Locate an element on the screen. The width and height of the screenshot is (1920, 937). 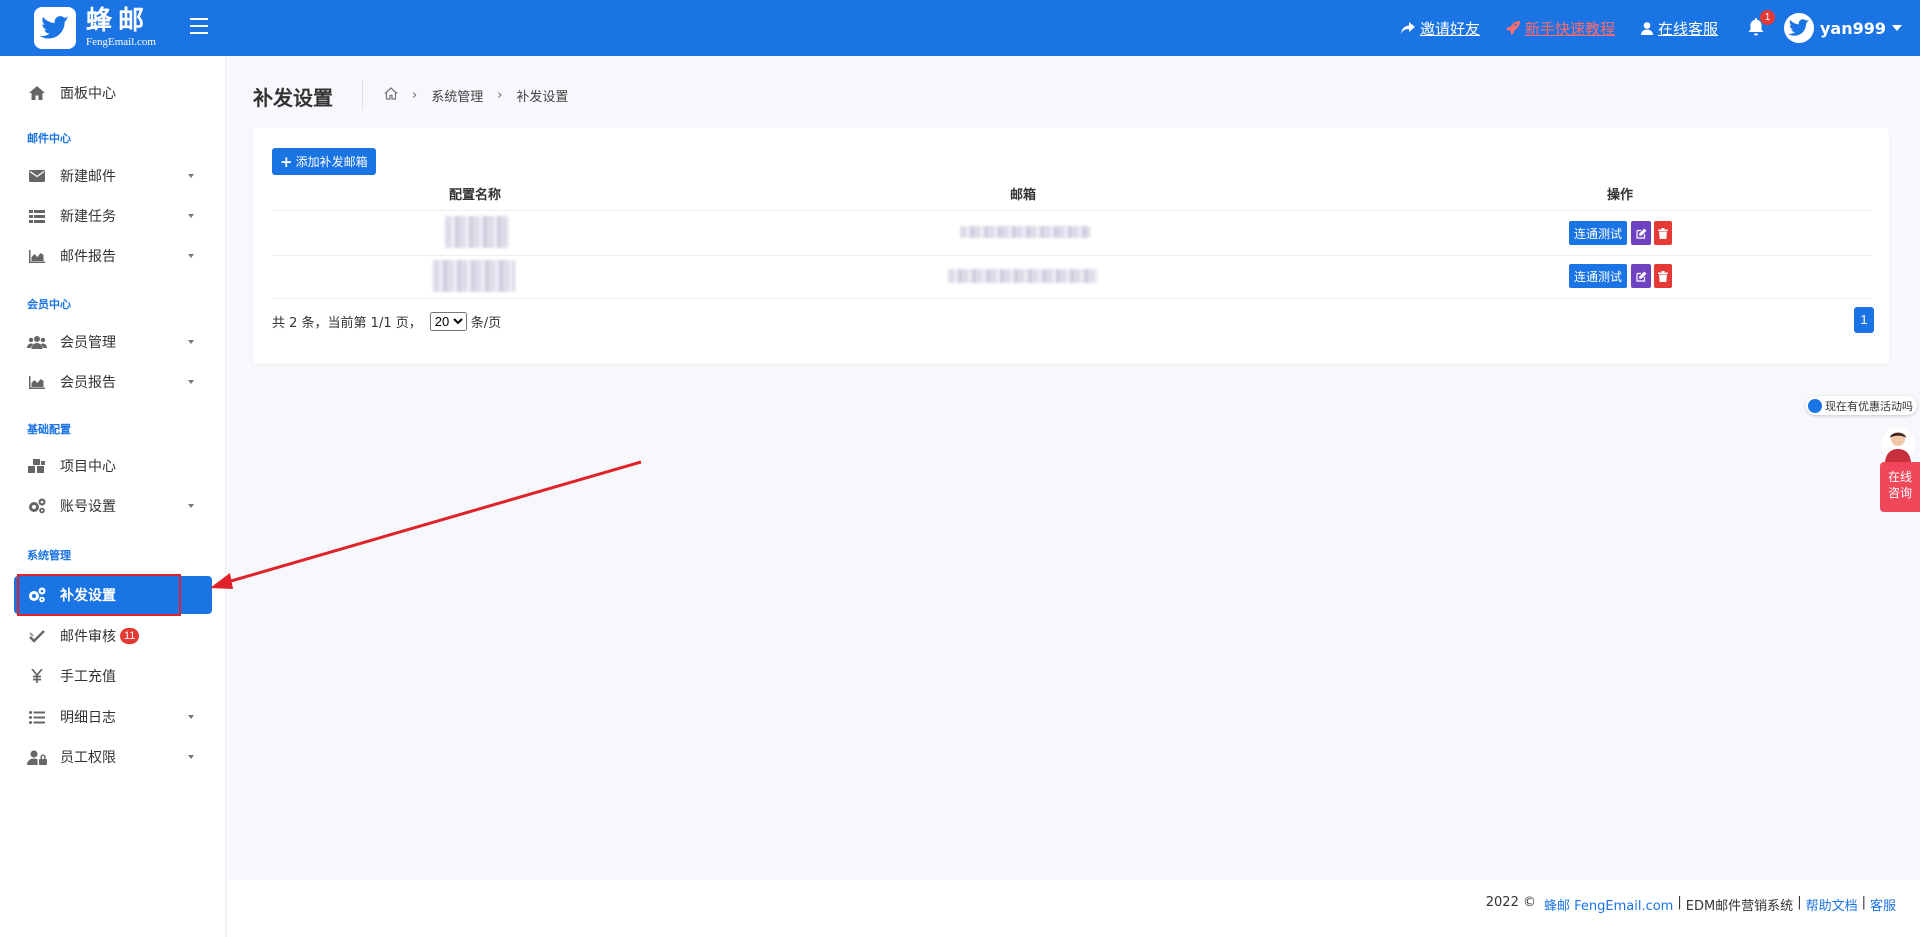
user-menu: yan999 is located at coordinates (1842, 28).